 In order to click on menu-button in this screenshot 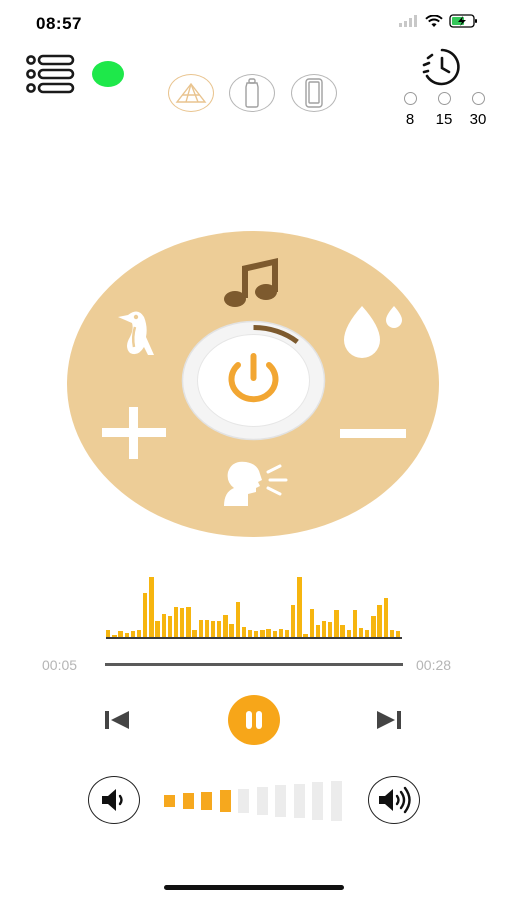, I will do `click(50, 75)`.